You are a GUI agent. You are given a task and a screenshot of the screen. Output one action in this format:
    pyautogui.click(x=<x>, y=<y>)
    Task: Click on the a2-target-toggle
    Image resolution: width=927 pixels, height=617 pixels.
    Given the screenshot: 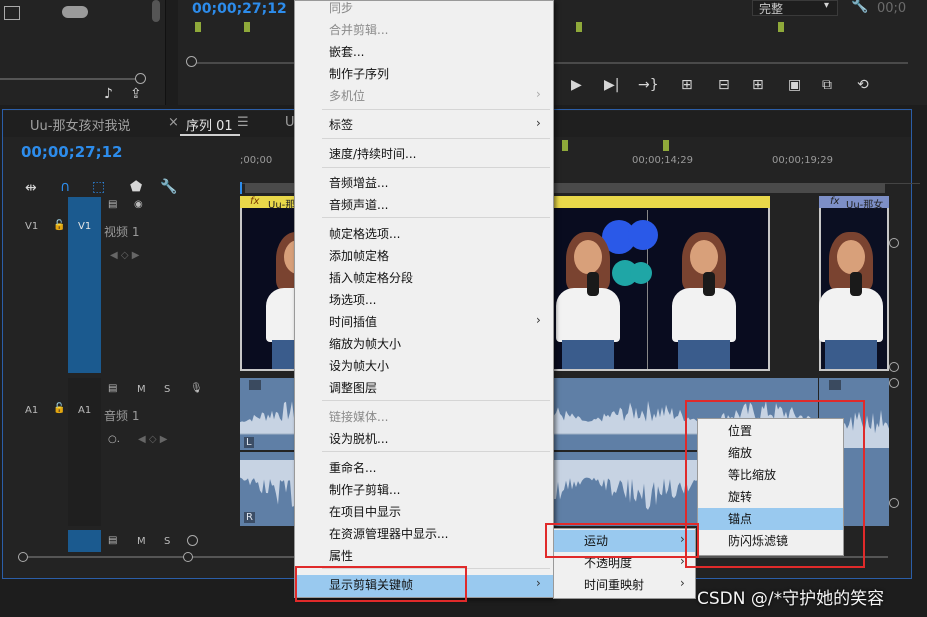 What is the action you would take?
    pyautogui.click(x=84, y=541)
    